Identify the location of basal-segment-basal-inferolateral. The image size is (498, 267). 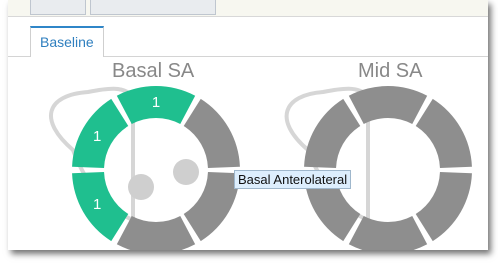
(211, 133).